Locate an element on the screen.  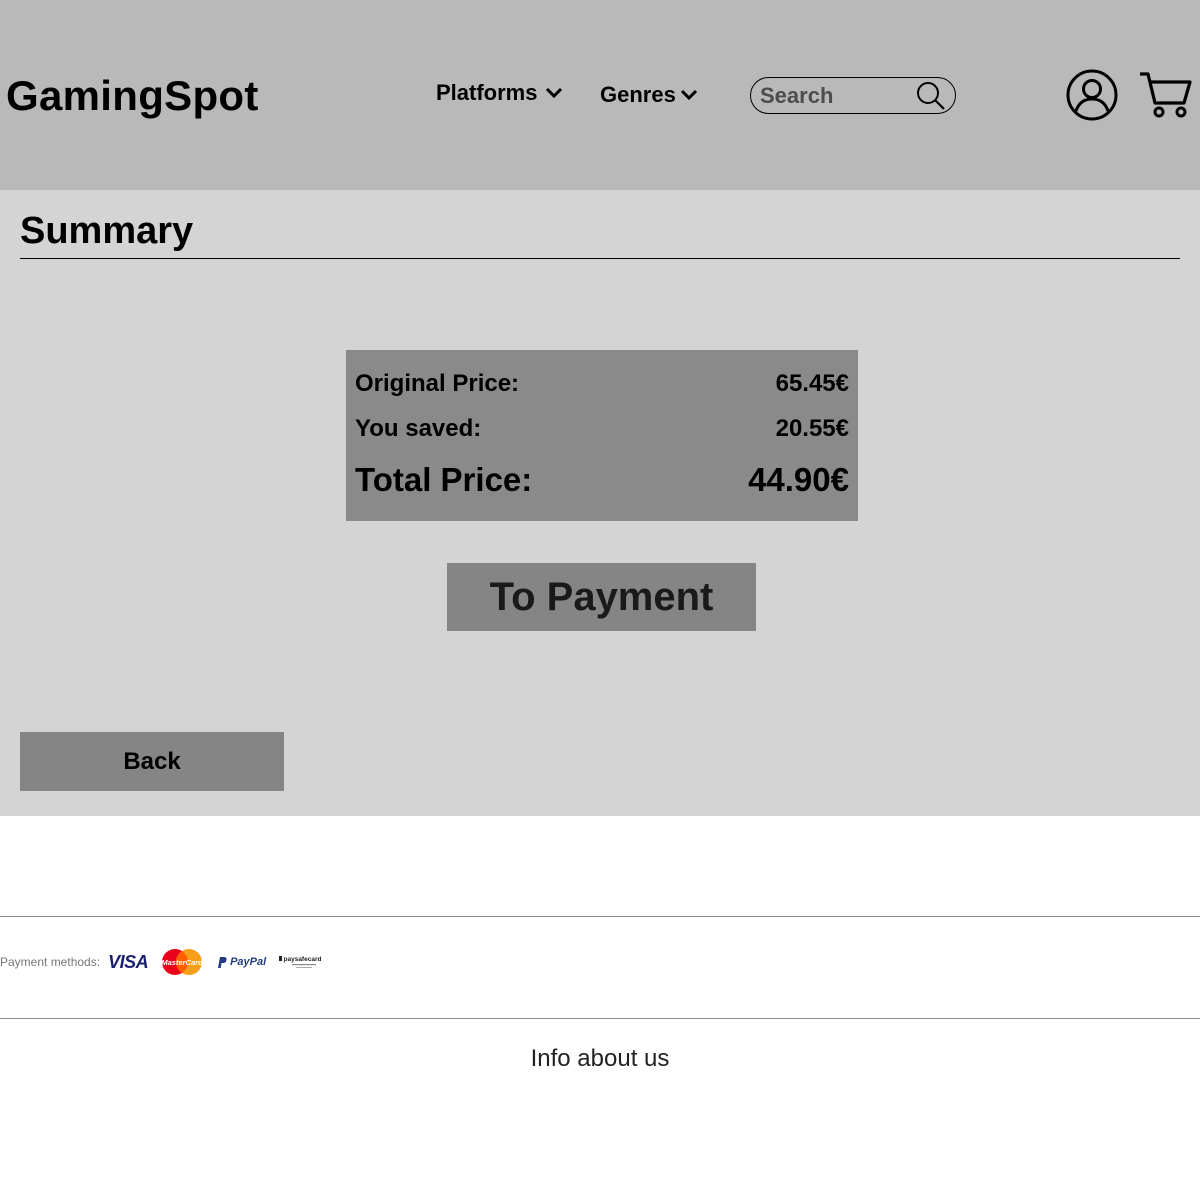
paysafecard-logo: paysafecard is located at coordinates (300, 962).